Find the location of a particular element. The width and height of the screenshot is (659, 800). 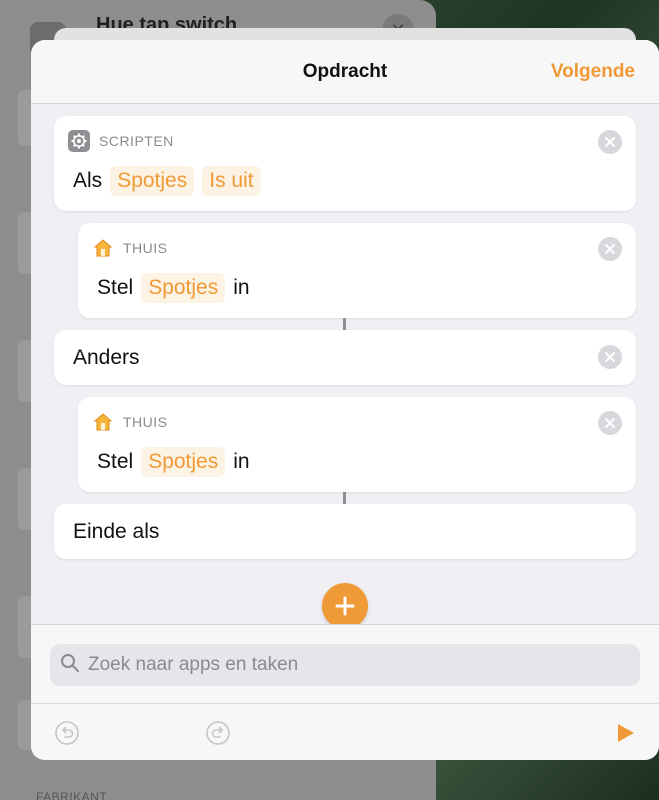

keyword-otherwise: Anders is located at coordinates (106, 357).